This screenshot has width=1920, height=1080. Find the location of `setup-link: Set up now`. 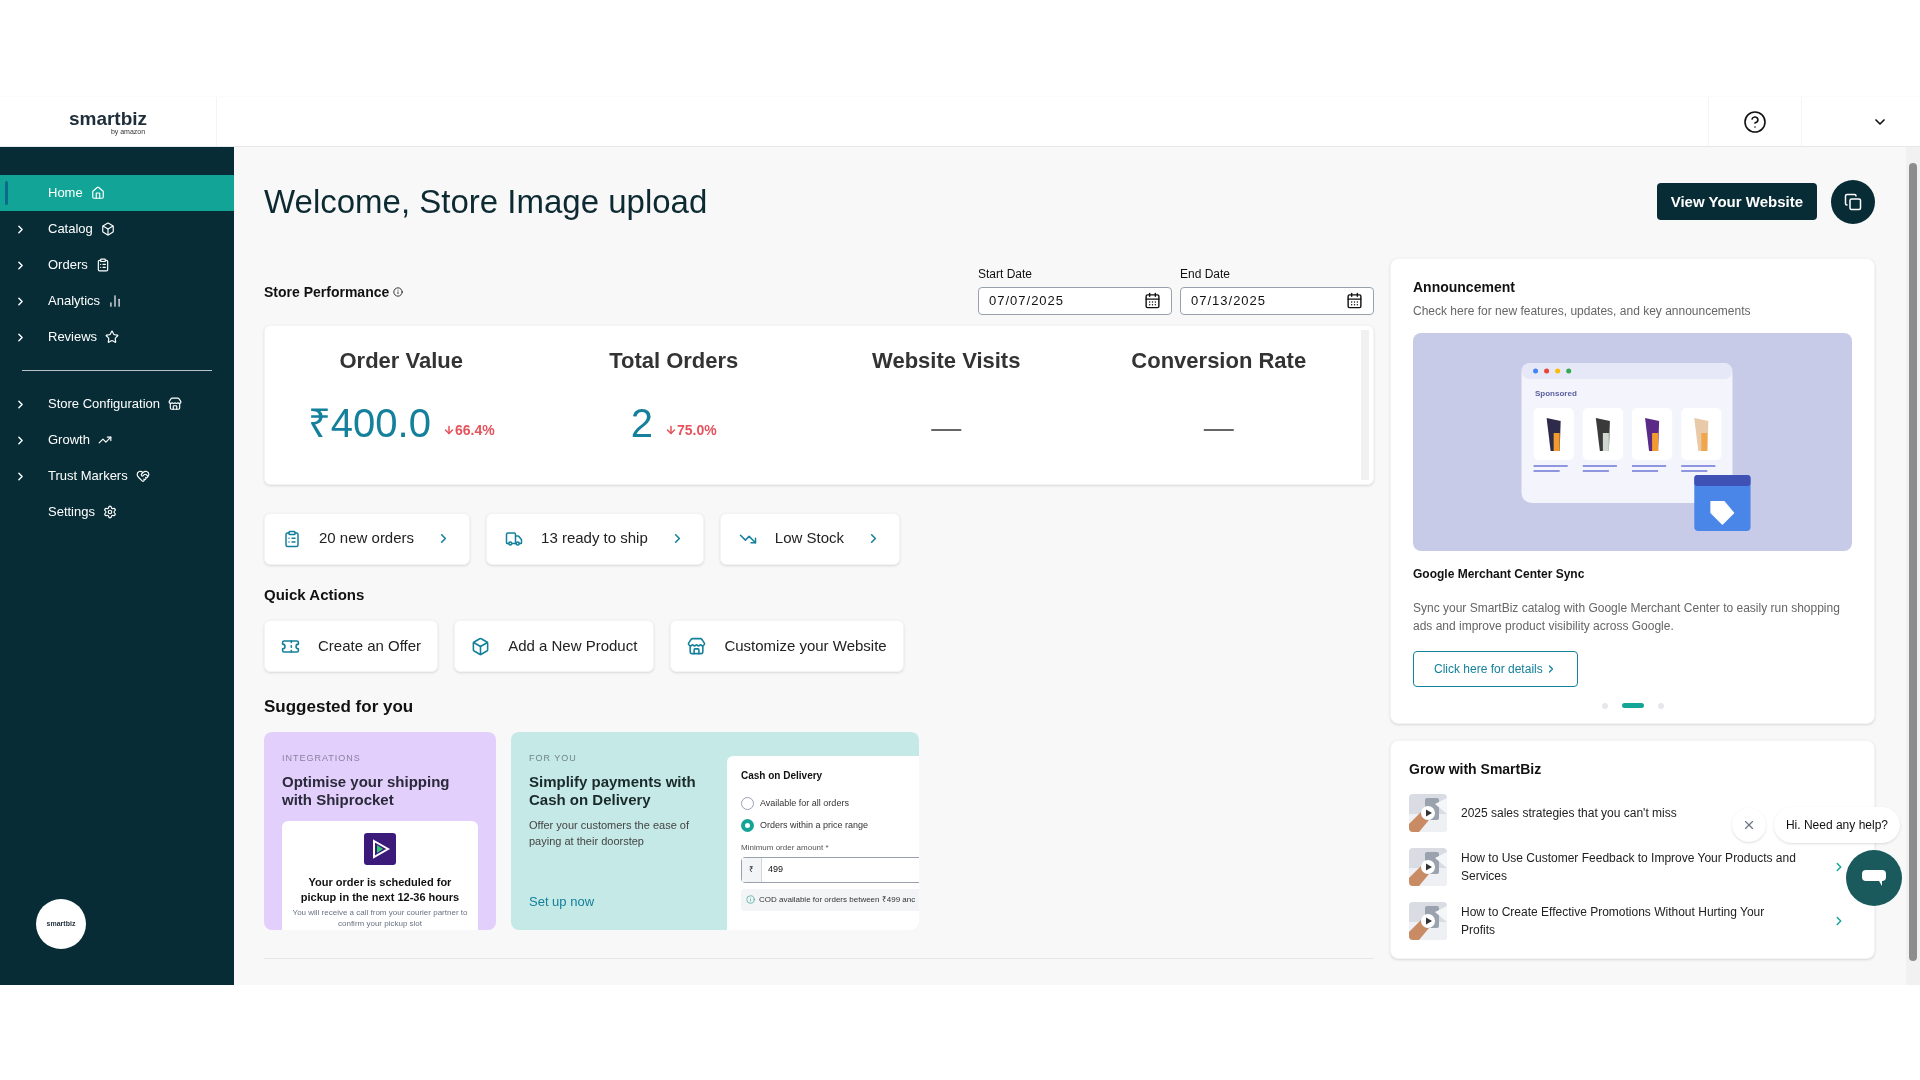

setup-link: Set up now is located at coordinates (628, 902).